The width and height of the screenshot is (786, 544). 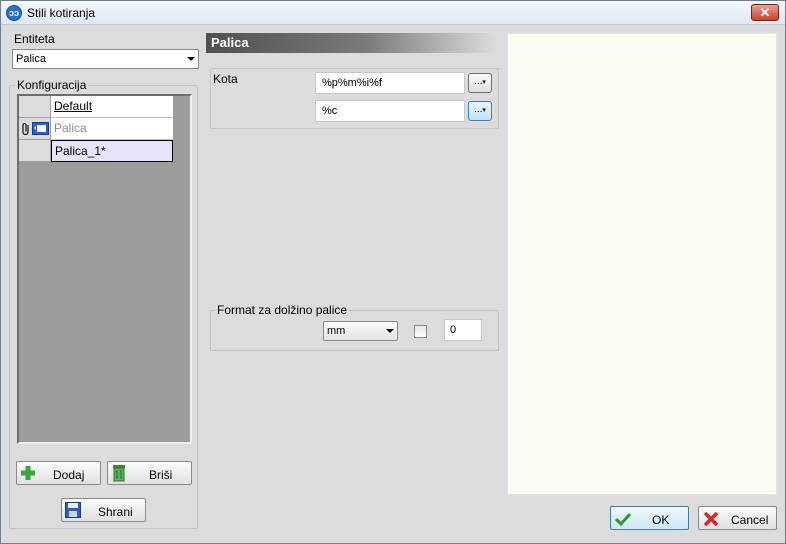 I want to click on close-button: ✕, so click(x=765, y=12).